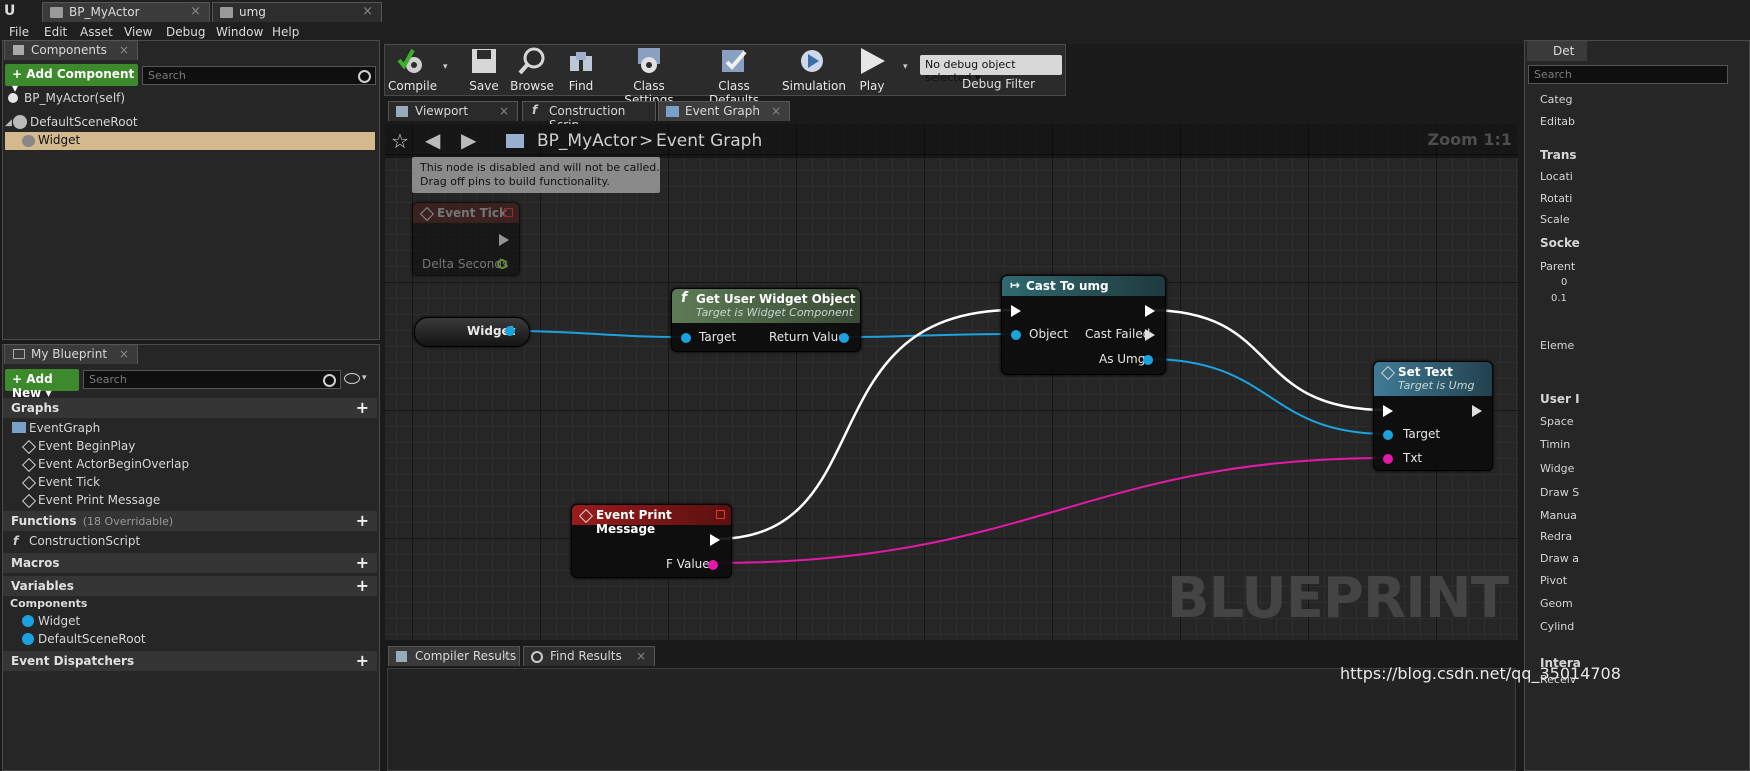  Describe the element at coordinates (1150, 335) in the screenshot. I see `cast-failed-exec-pin` at that location.